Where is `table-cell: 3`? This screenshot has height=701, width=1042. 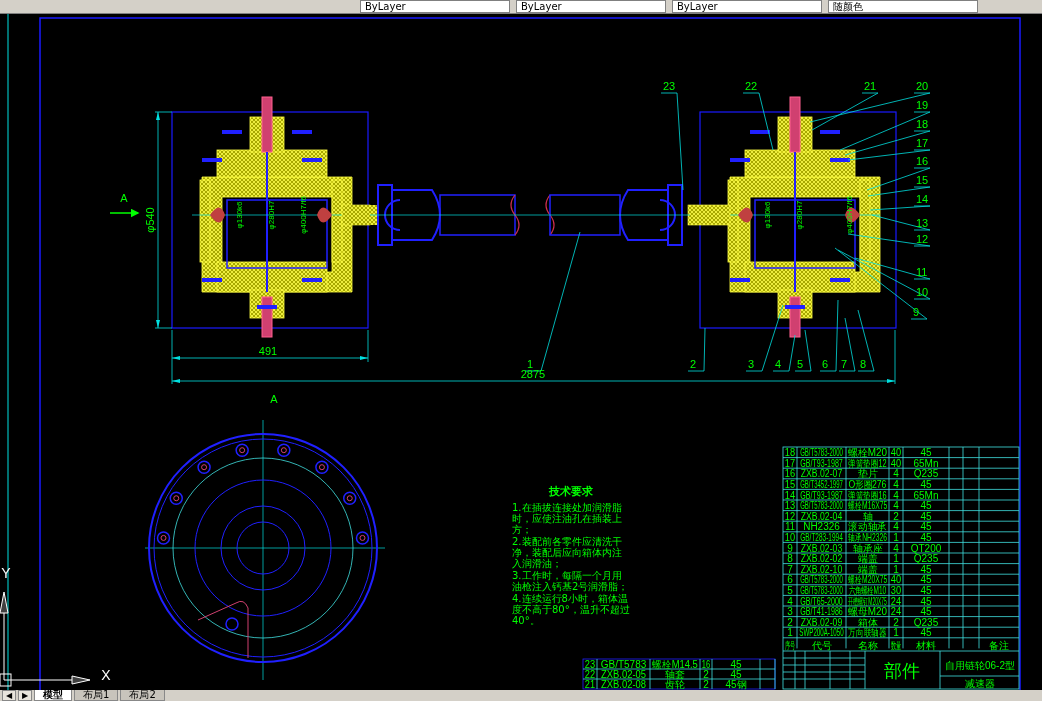 table-cell: 3 is located at coordinates (790, 612).